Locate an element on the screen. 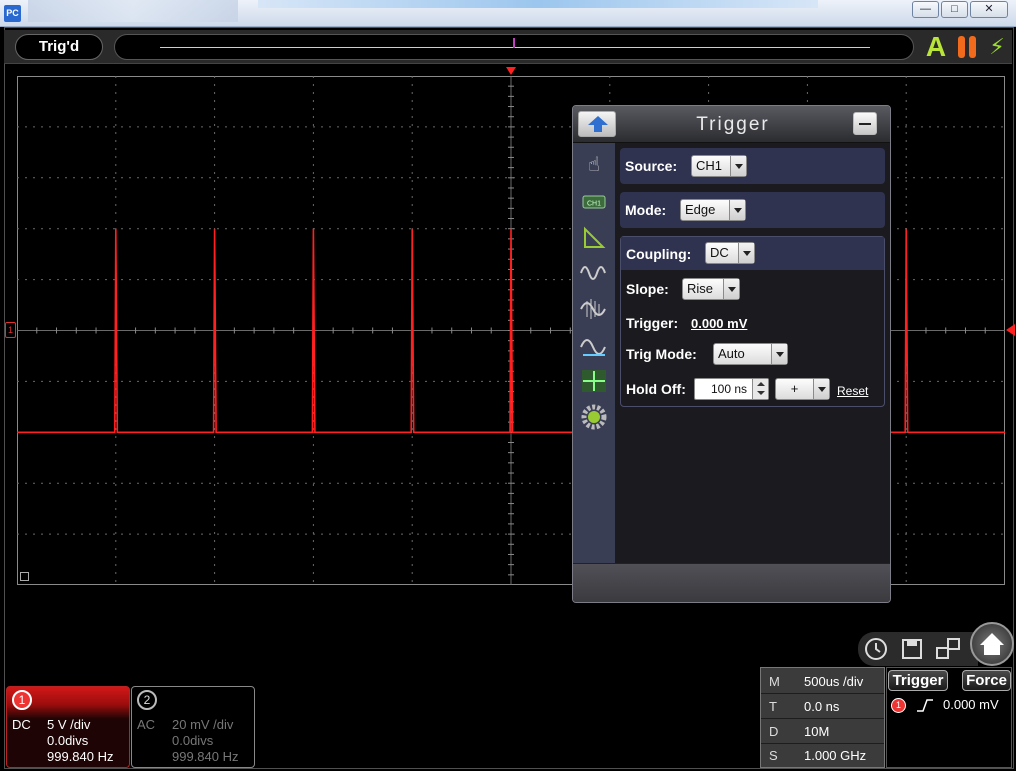  pause-icon is located at coordinates (967, 47).